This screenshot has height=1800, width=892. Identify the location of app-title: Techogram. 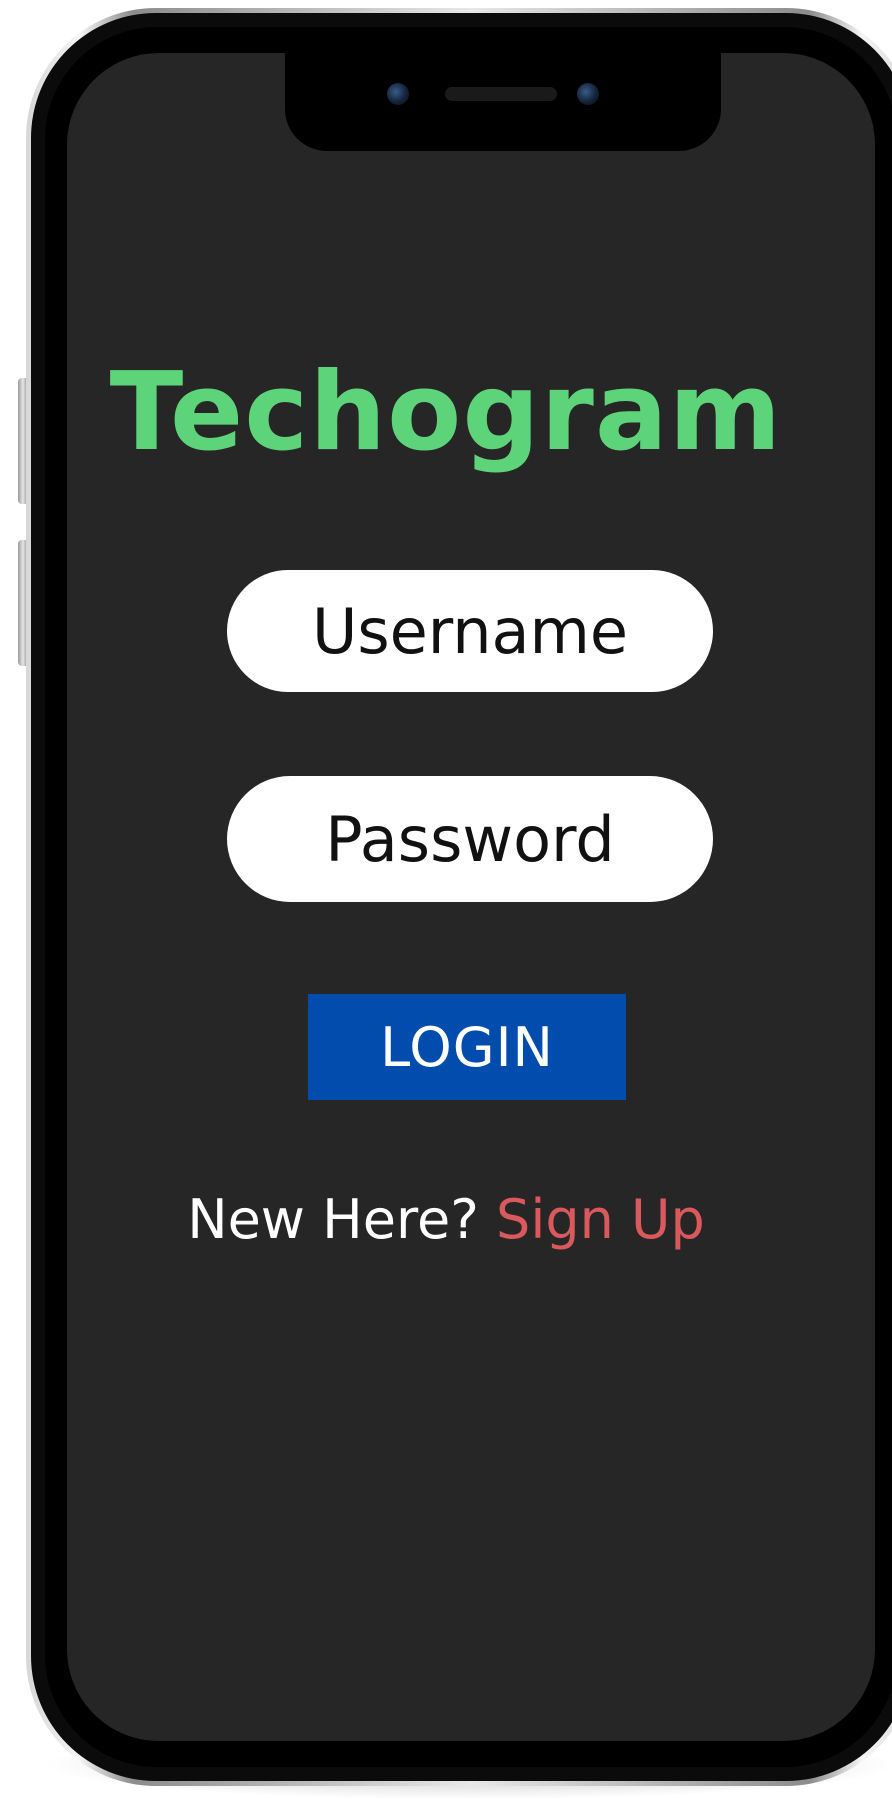
(446, 412).